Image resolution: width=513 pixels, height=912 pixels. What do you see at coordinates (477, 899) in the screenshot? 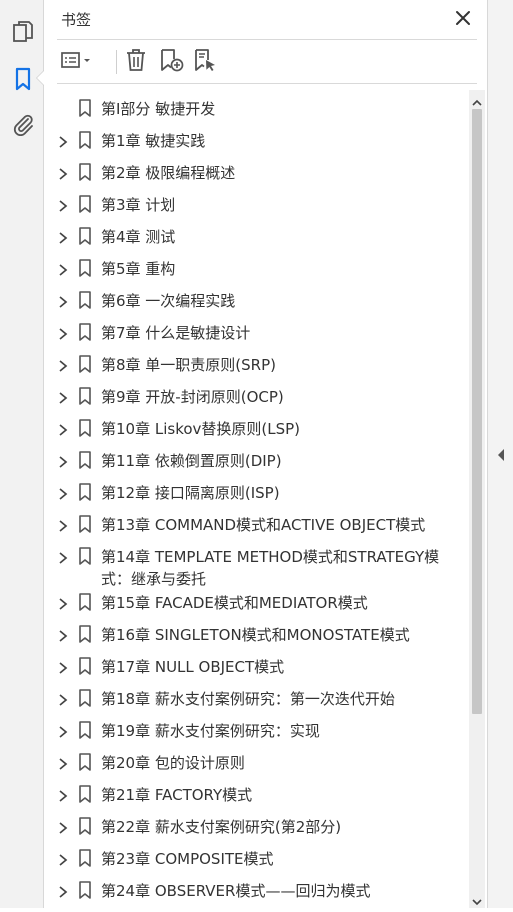
I see `scroll-down-arrow-icon` at bounding box center [477, 899].